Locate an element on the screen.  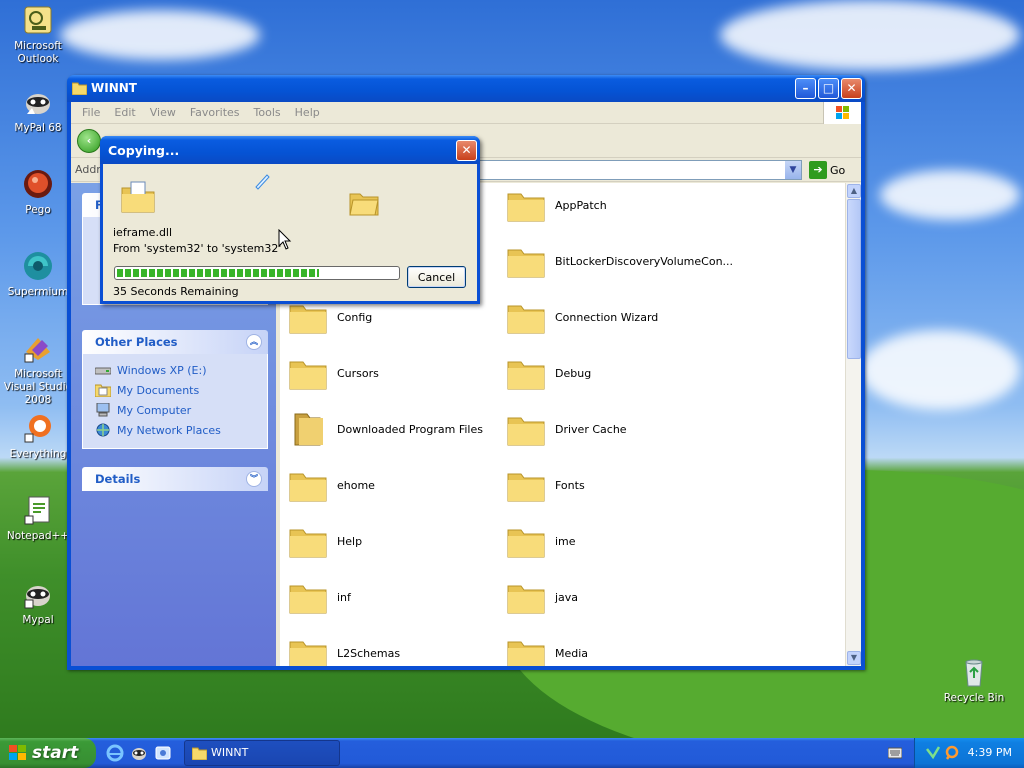
menu-file: File is located at coordinates (91, 112).